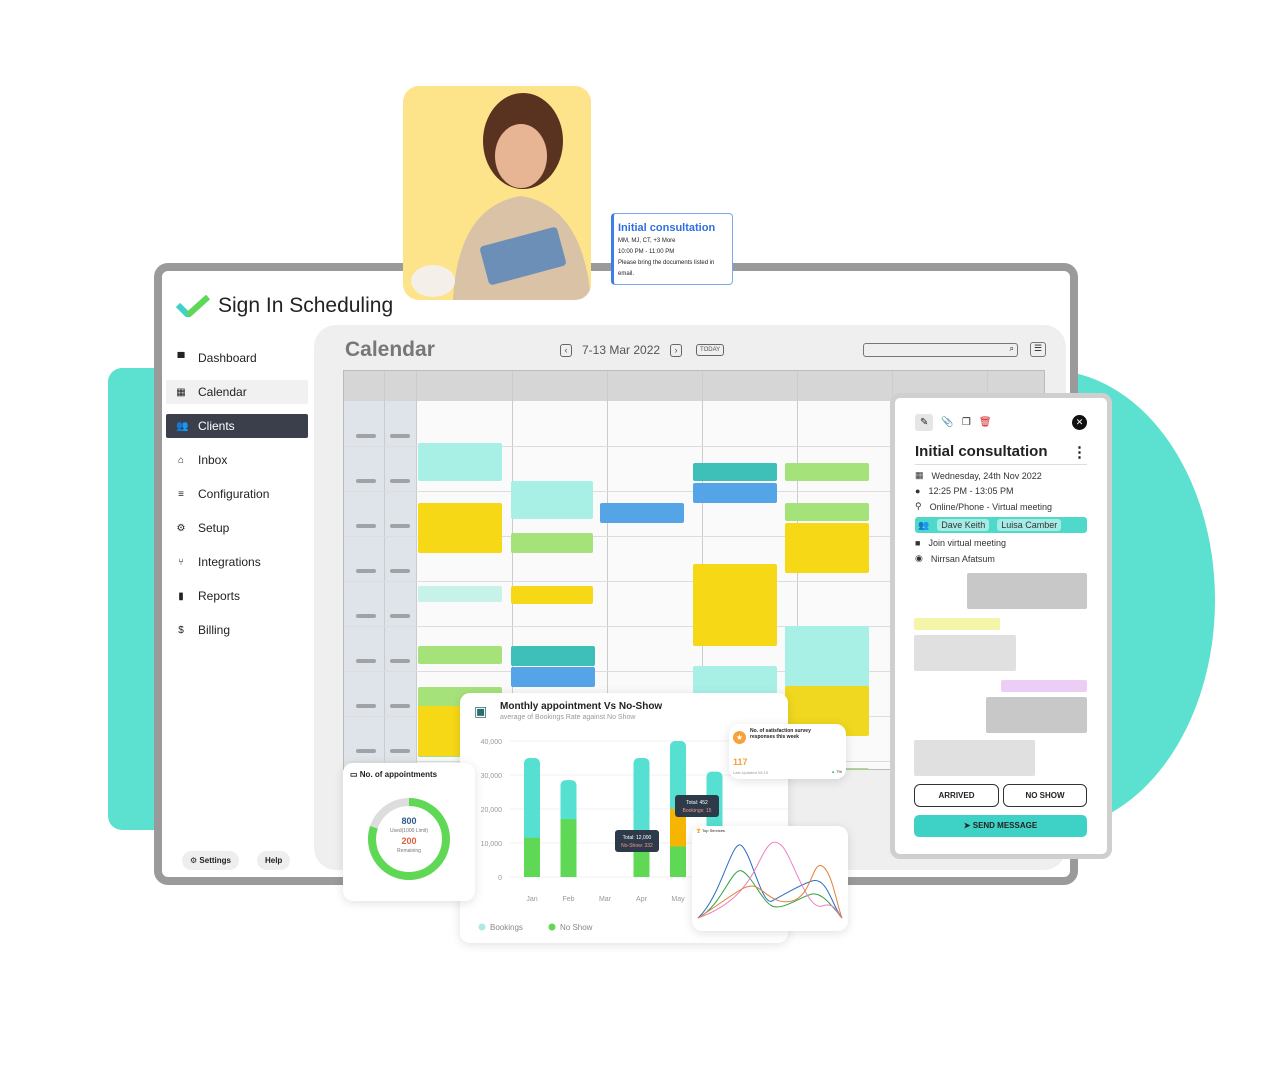 This screenshot has width=1280, height=1091. Describe the element at coordinates (637, 838) in the screenshot. I see `tooltip-total: Total: 12,000` at that location.